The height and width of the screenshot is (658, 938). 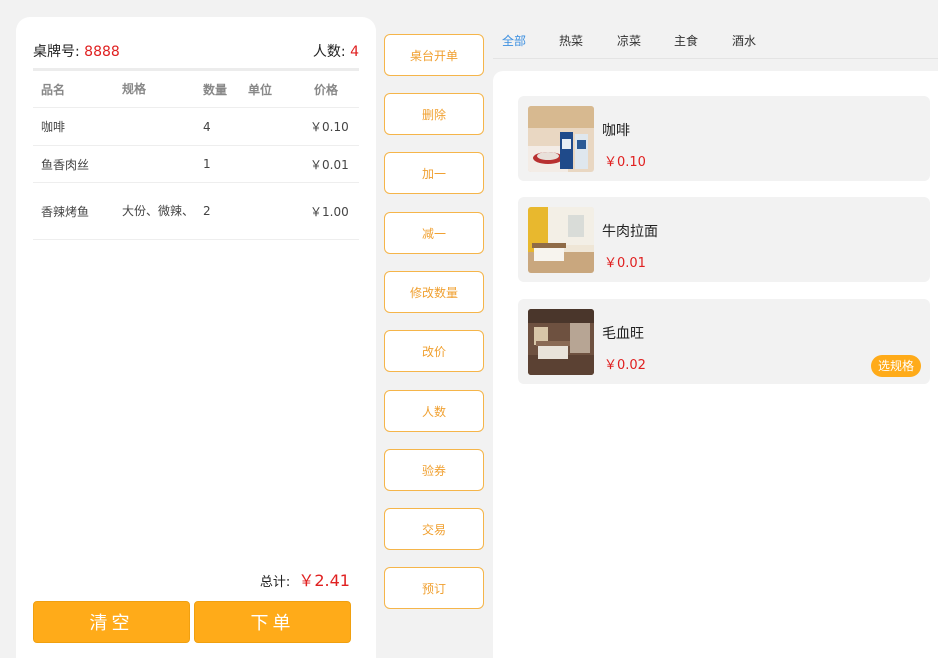 I want to click on dish-card: 毛血旺 ￥0.02 选规格, so click(x=724, y=341).